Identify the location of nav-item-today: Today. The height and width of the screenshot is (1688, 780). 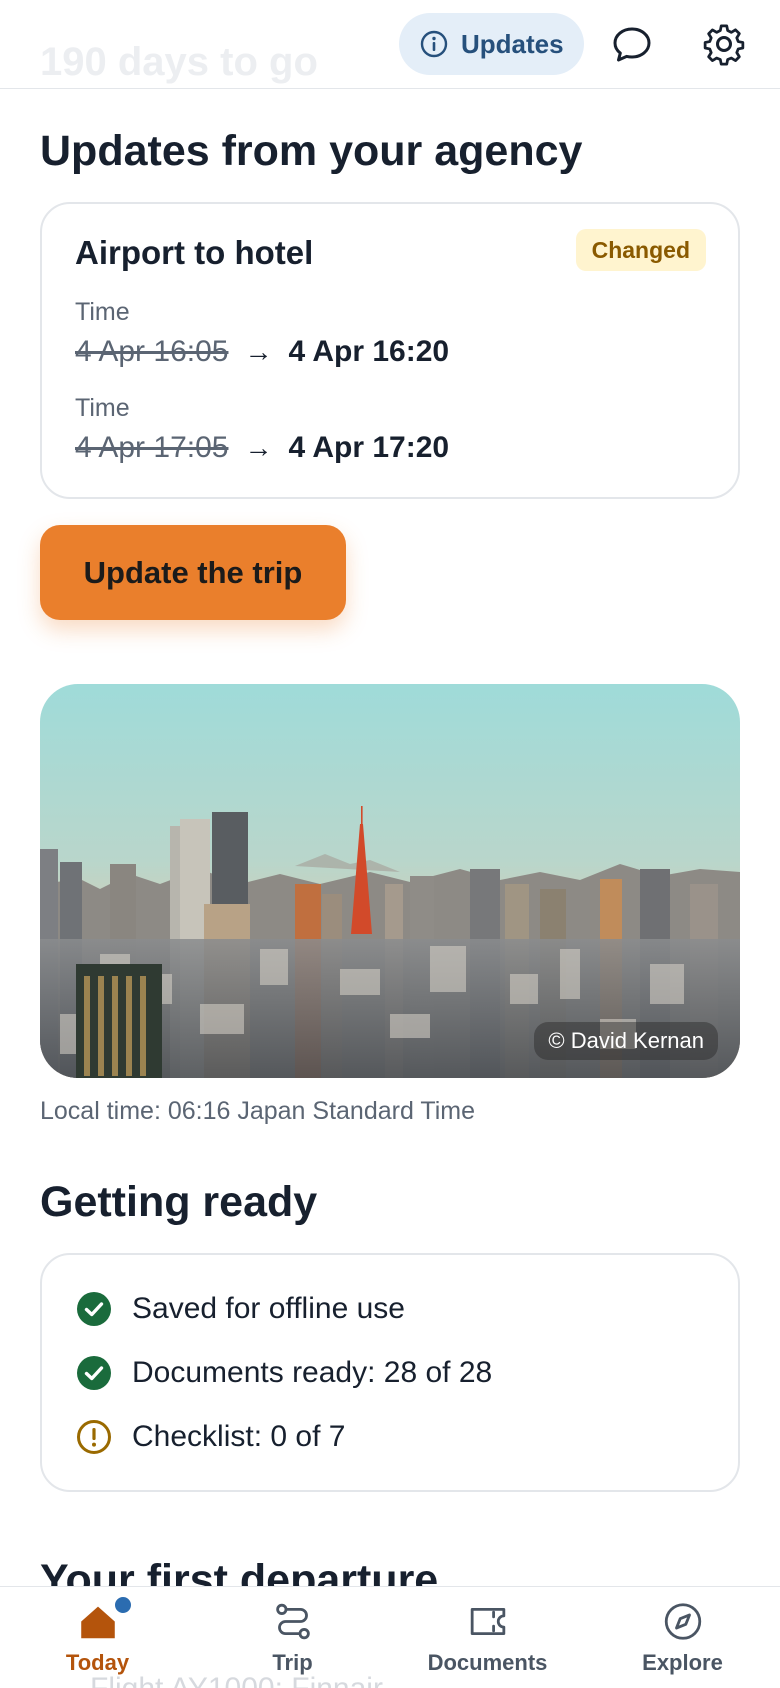
(97, 1631).